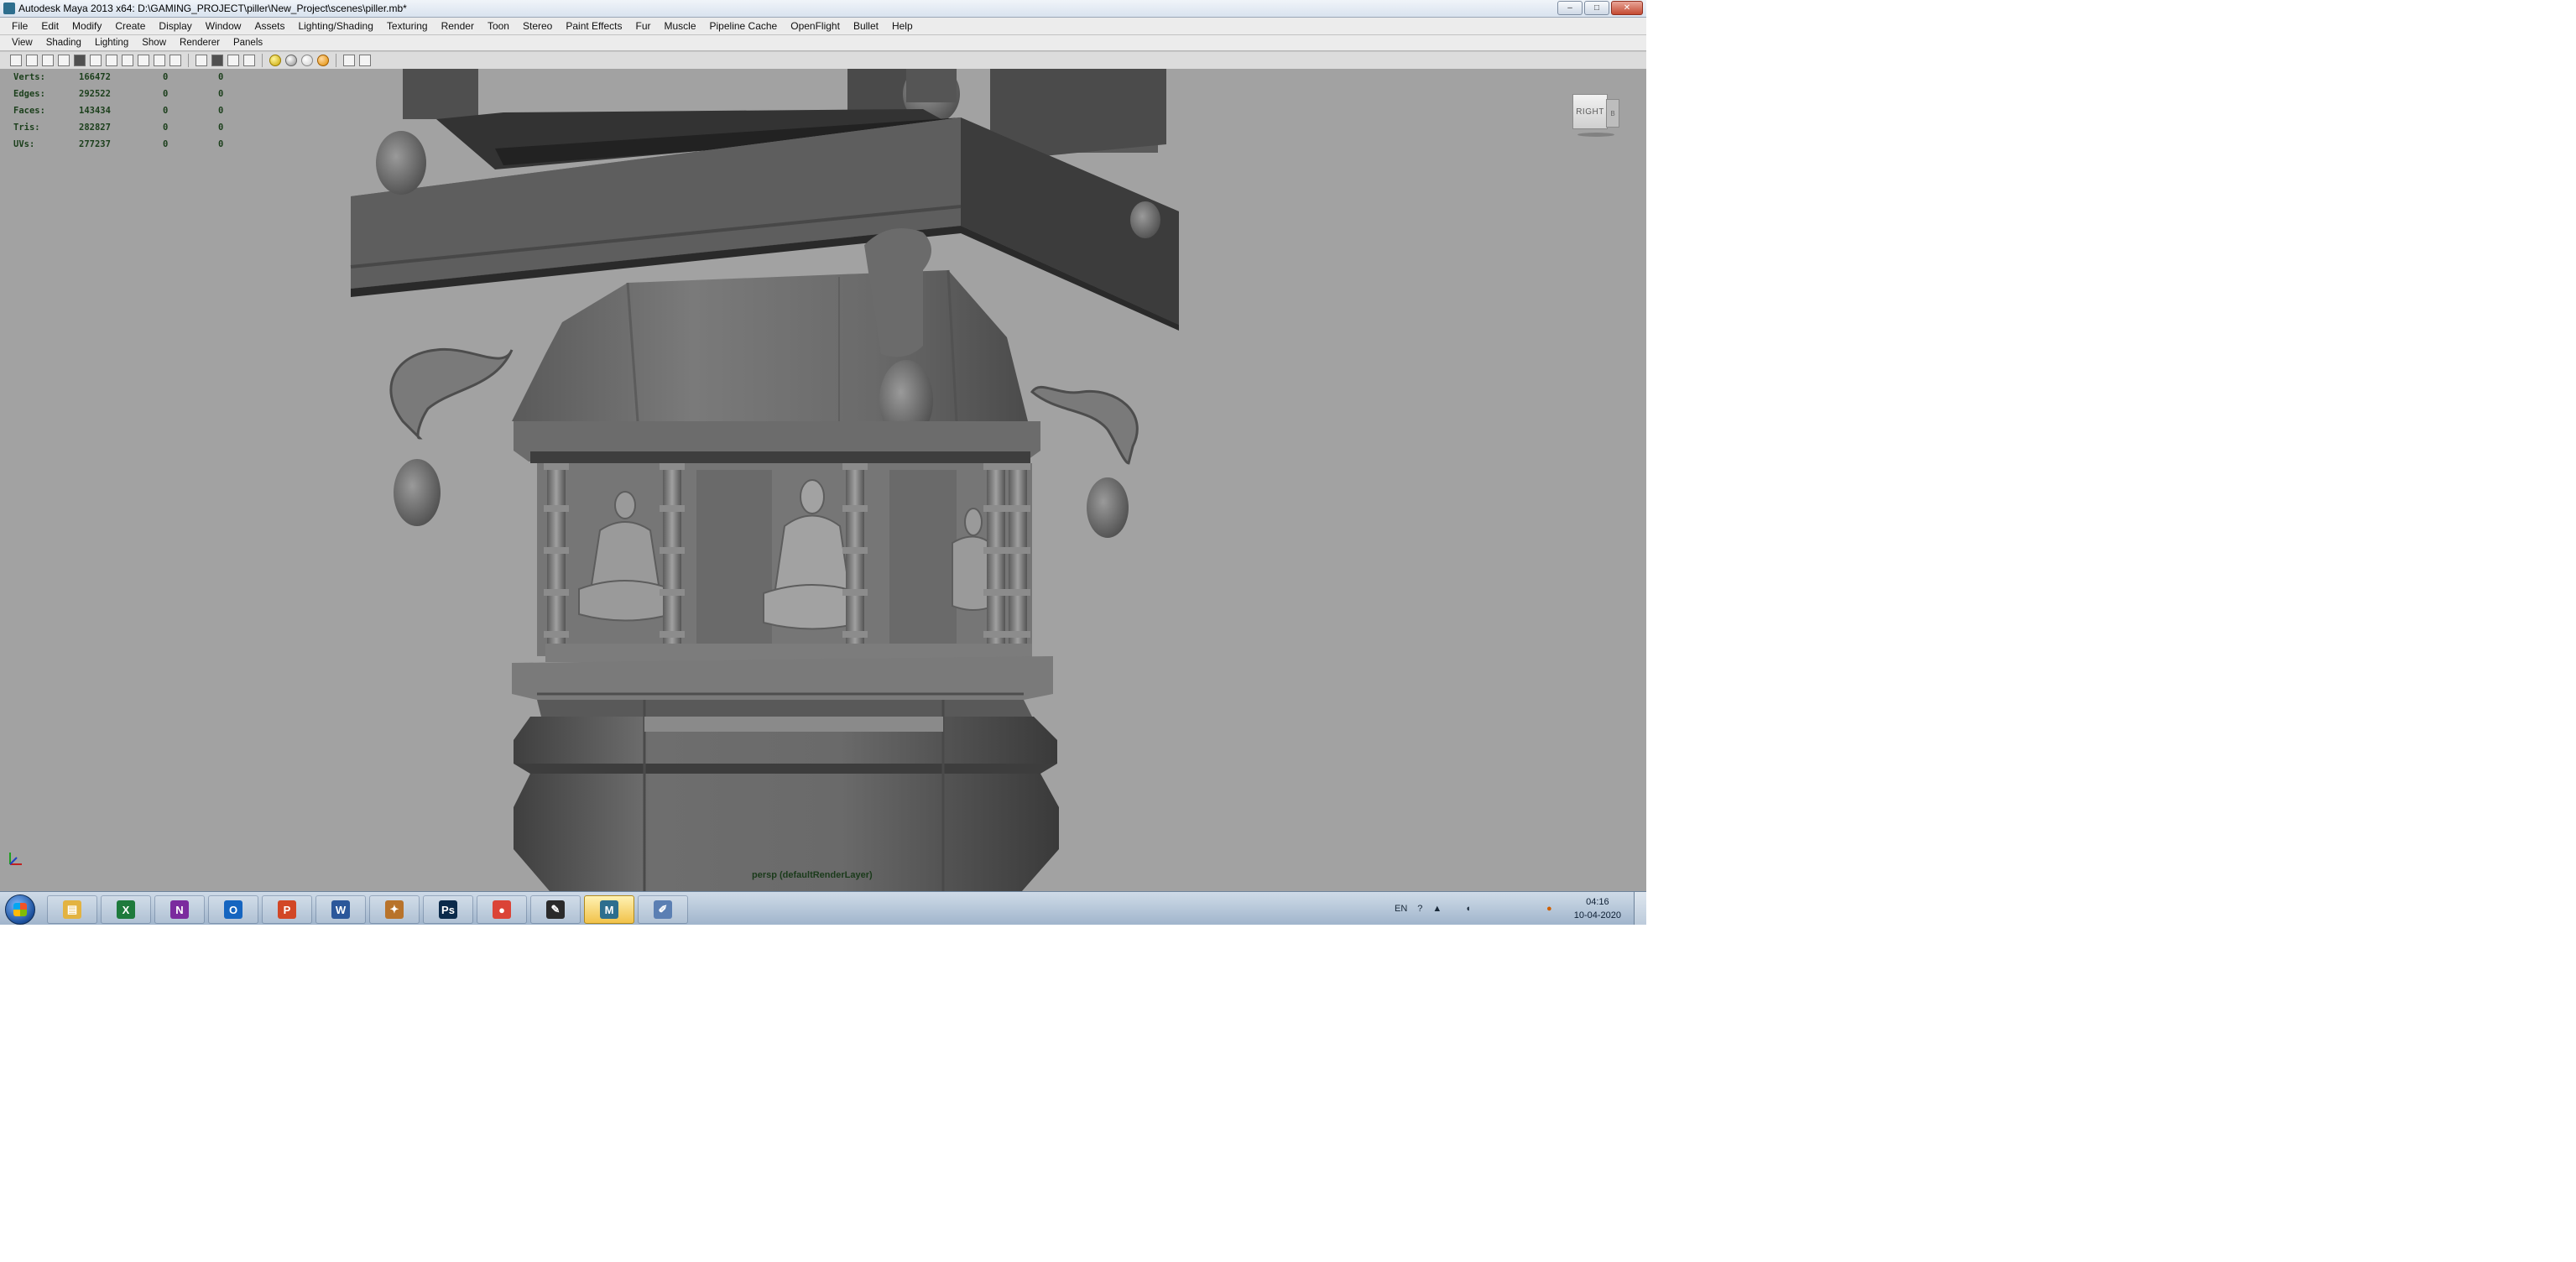 This screenshot has height=1262, width=2576. I want to click on safe-action-icon, so click(159, 61).